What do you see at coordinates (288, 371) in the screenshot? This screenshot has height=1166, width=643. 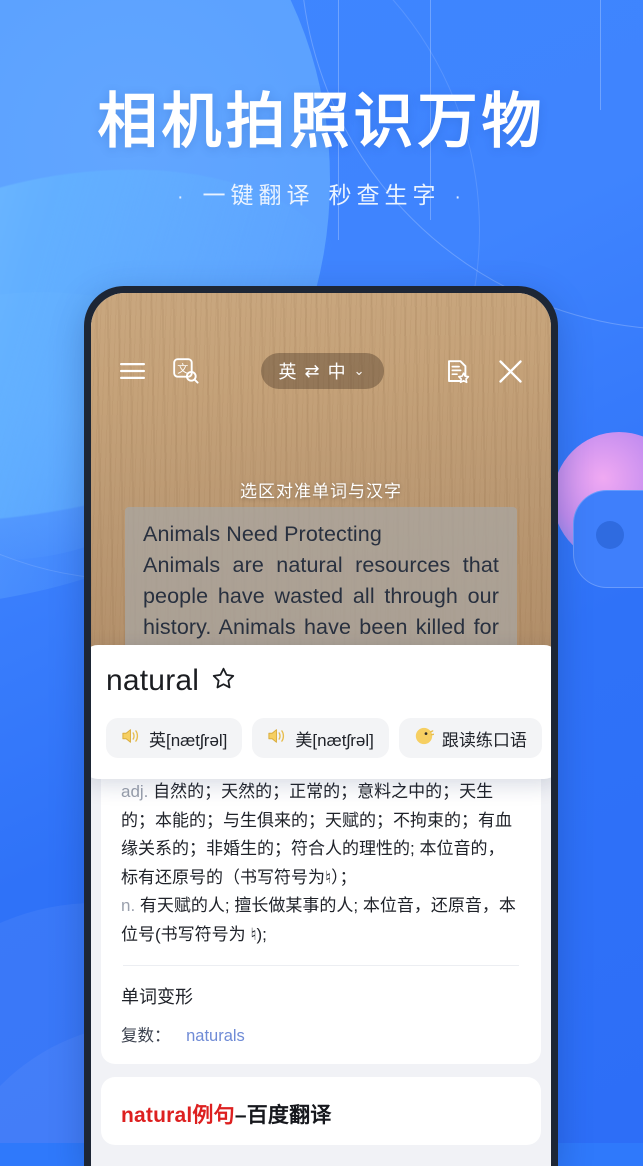 I see `lang-from-label: 英` at bounding box center [288, 371].